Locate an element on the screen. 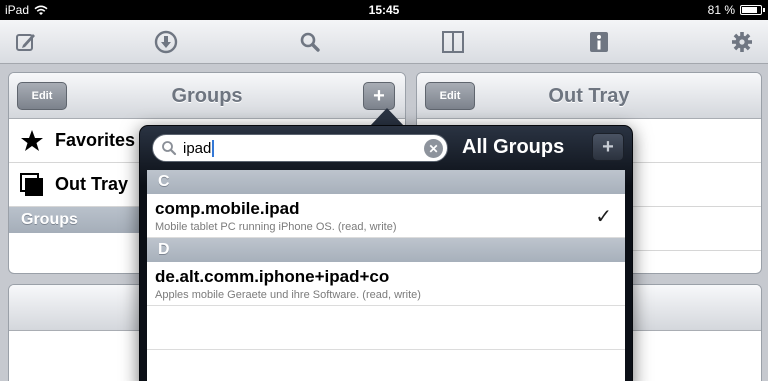 The image size is (768, 381). checkmark-icon: ✓ is located at coordinates (603, 217).